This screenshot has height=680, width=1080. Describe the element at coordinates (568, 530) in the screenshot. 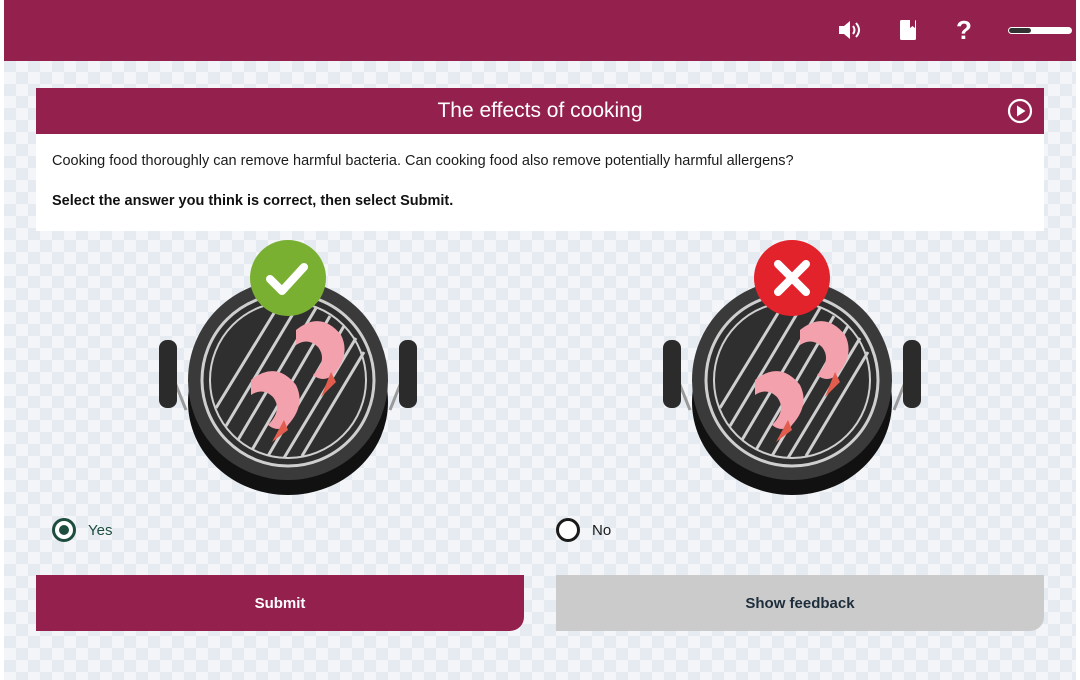

I see `radio-no` at that location.